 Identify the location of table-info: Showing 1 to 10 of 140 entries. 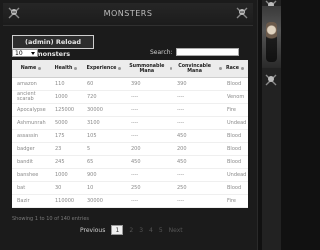
(51, 219).